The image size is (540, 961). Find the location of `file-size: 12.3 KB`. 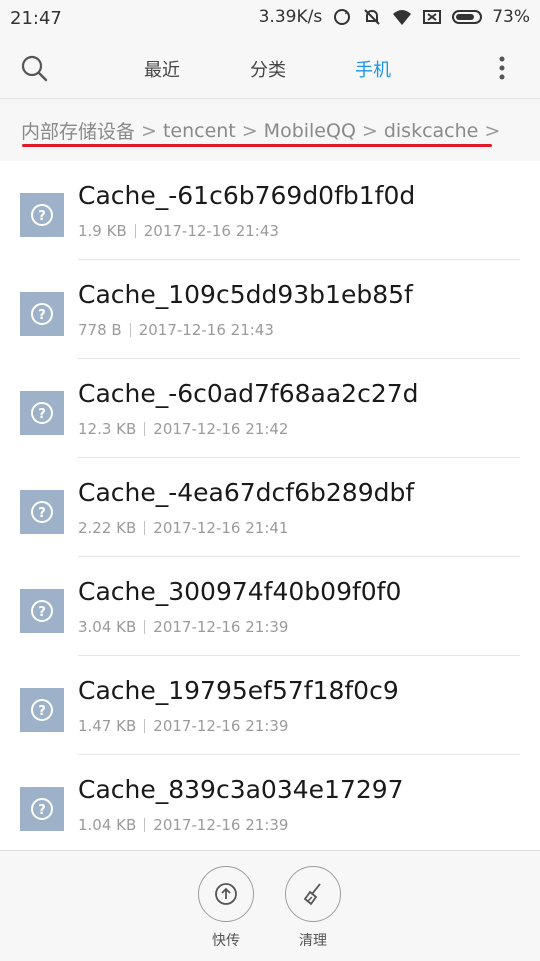

file-size: 12.3 KB is located at coordinates (107, 429).